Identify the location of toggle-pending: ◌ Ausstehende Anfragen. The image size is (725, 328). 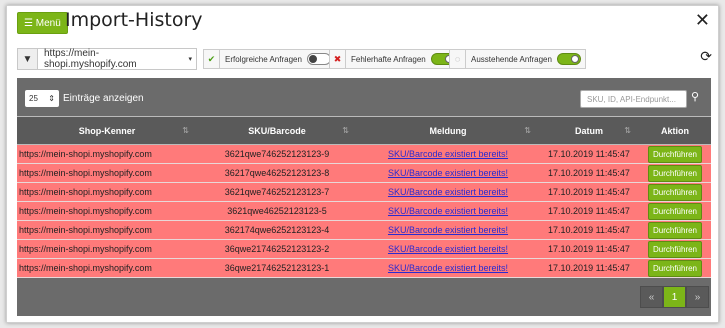
(517, 59).